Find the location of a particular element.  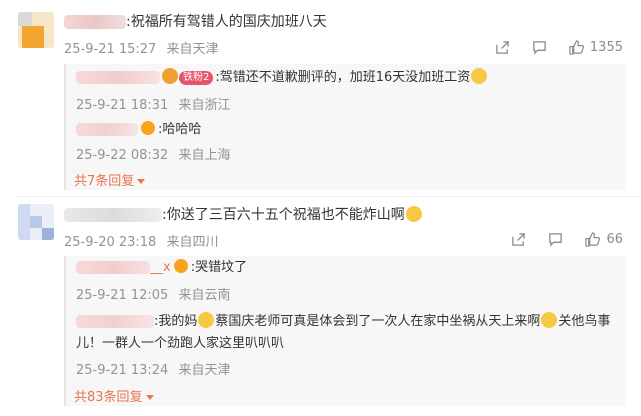

more-replies-label: 共83条回复 is located at coordinates (108, 397).